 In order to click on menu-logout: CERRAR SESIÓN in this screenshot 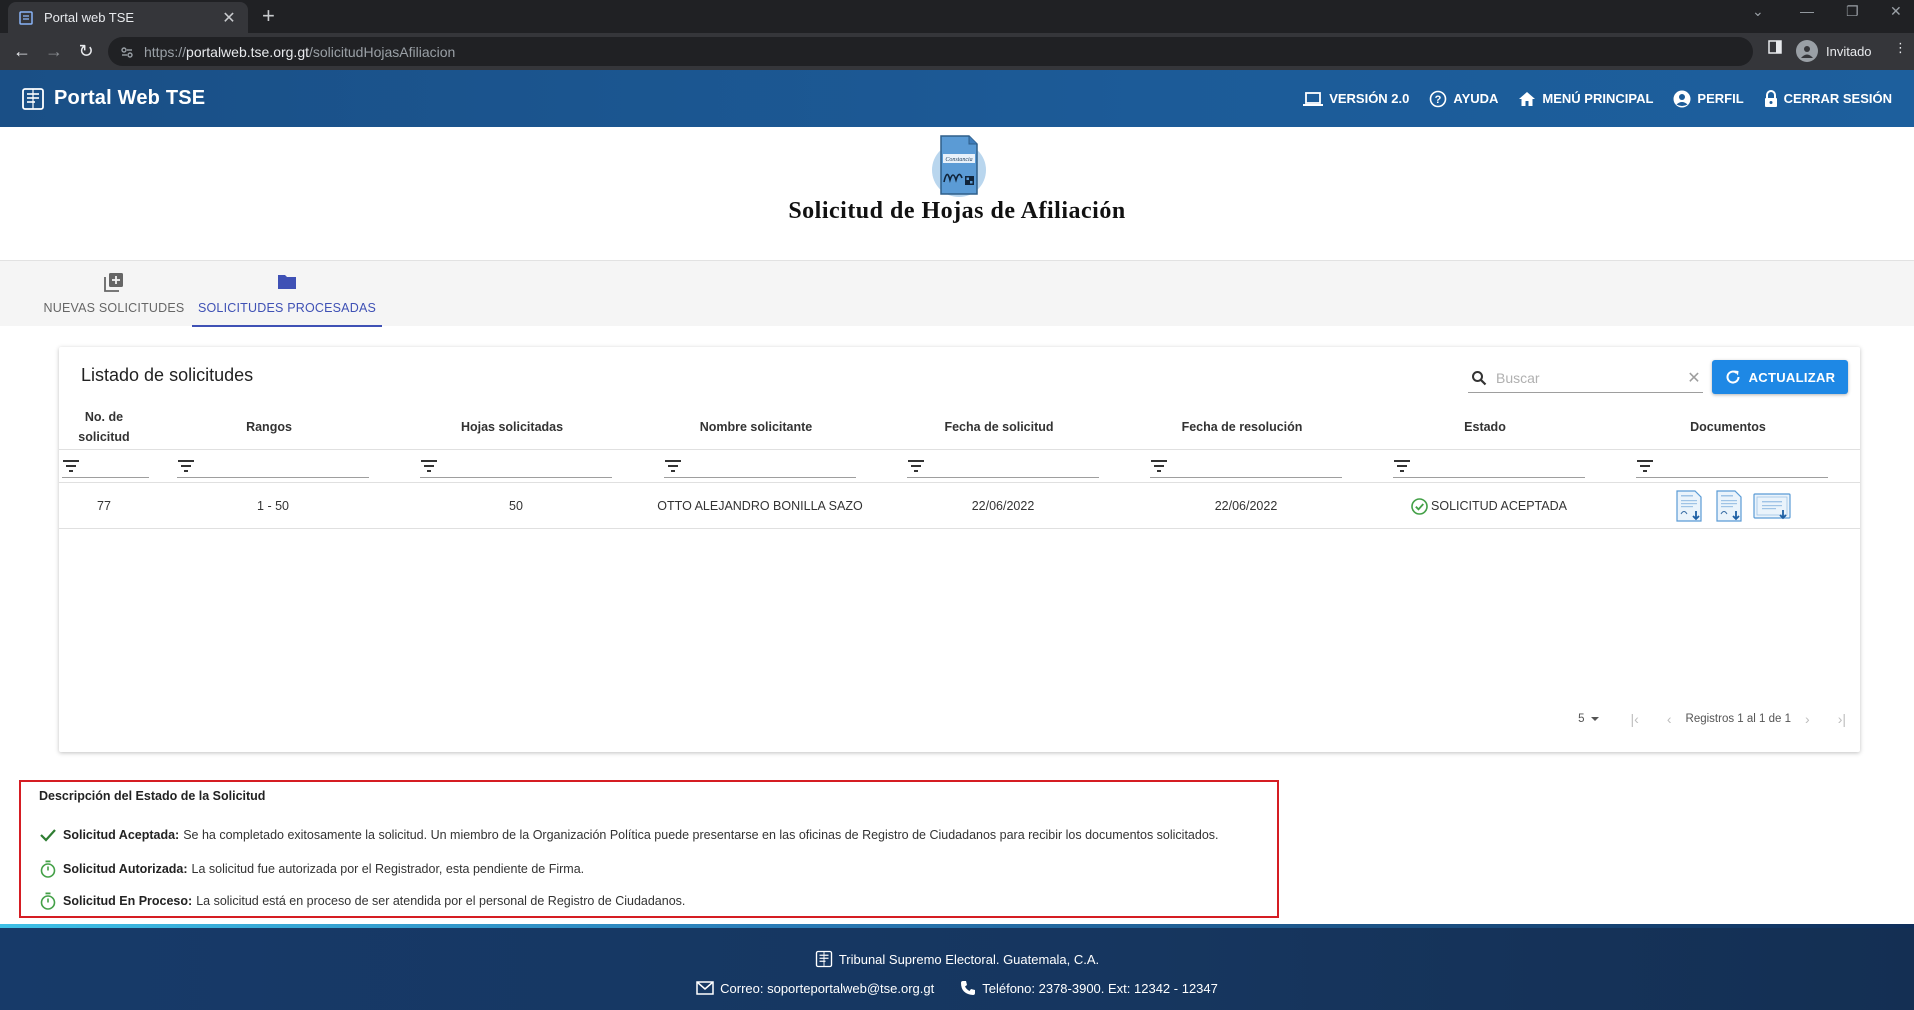, I will do `click(1828, 98)`.